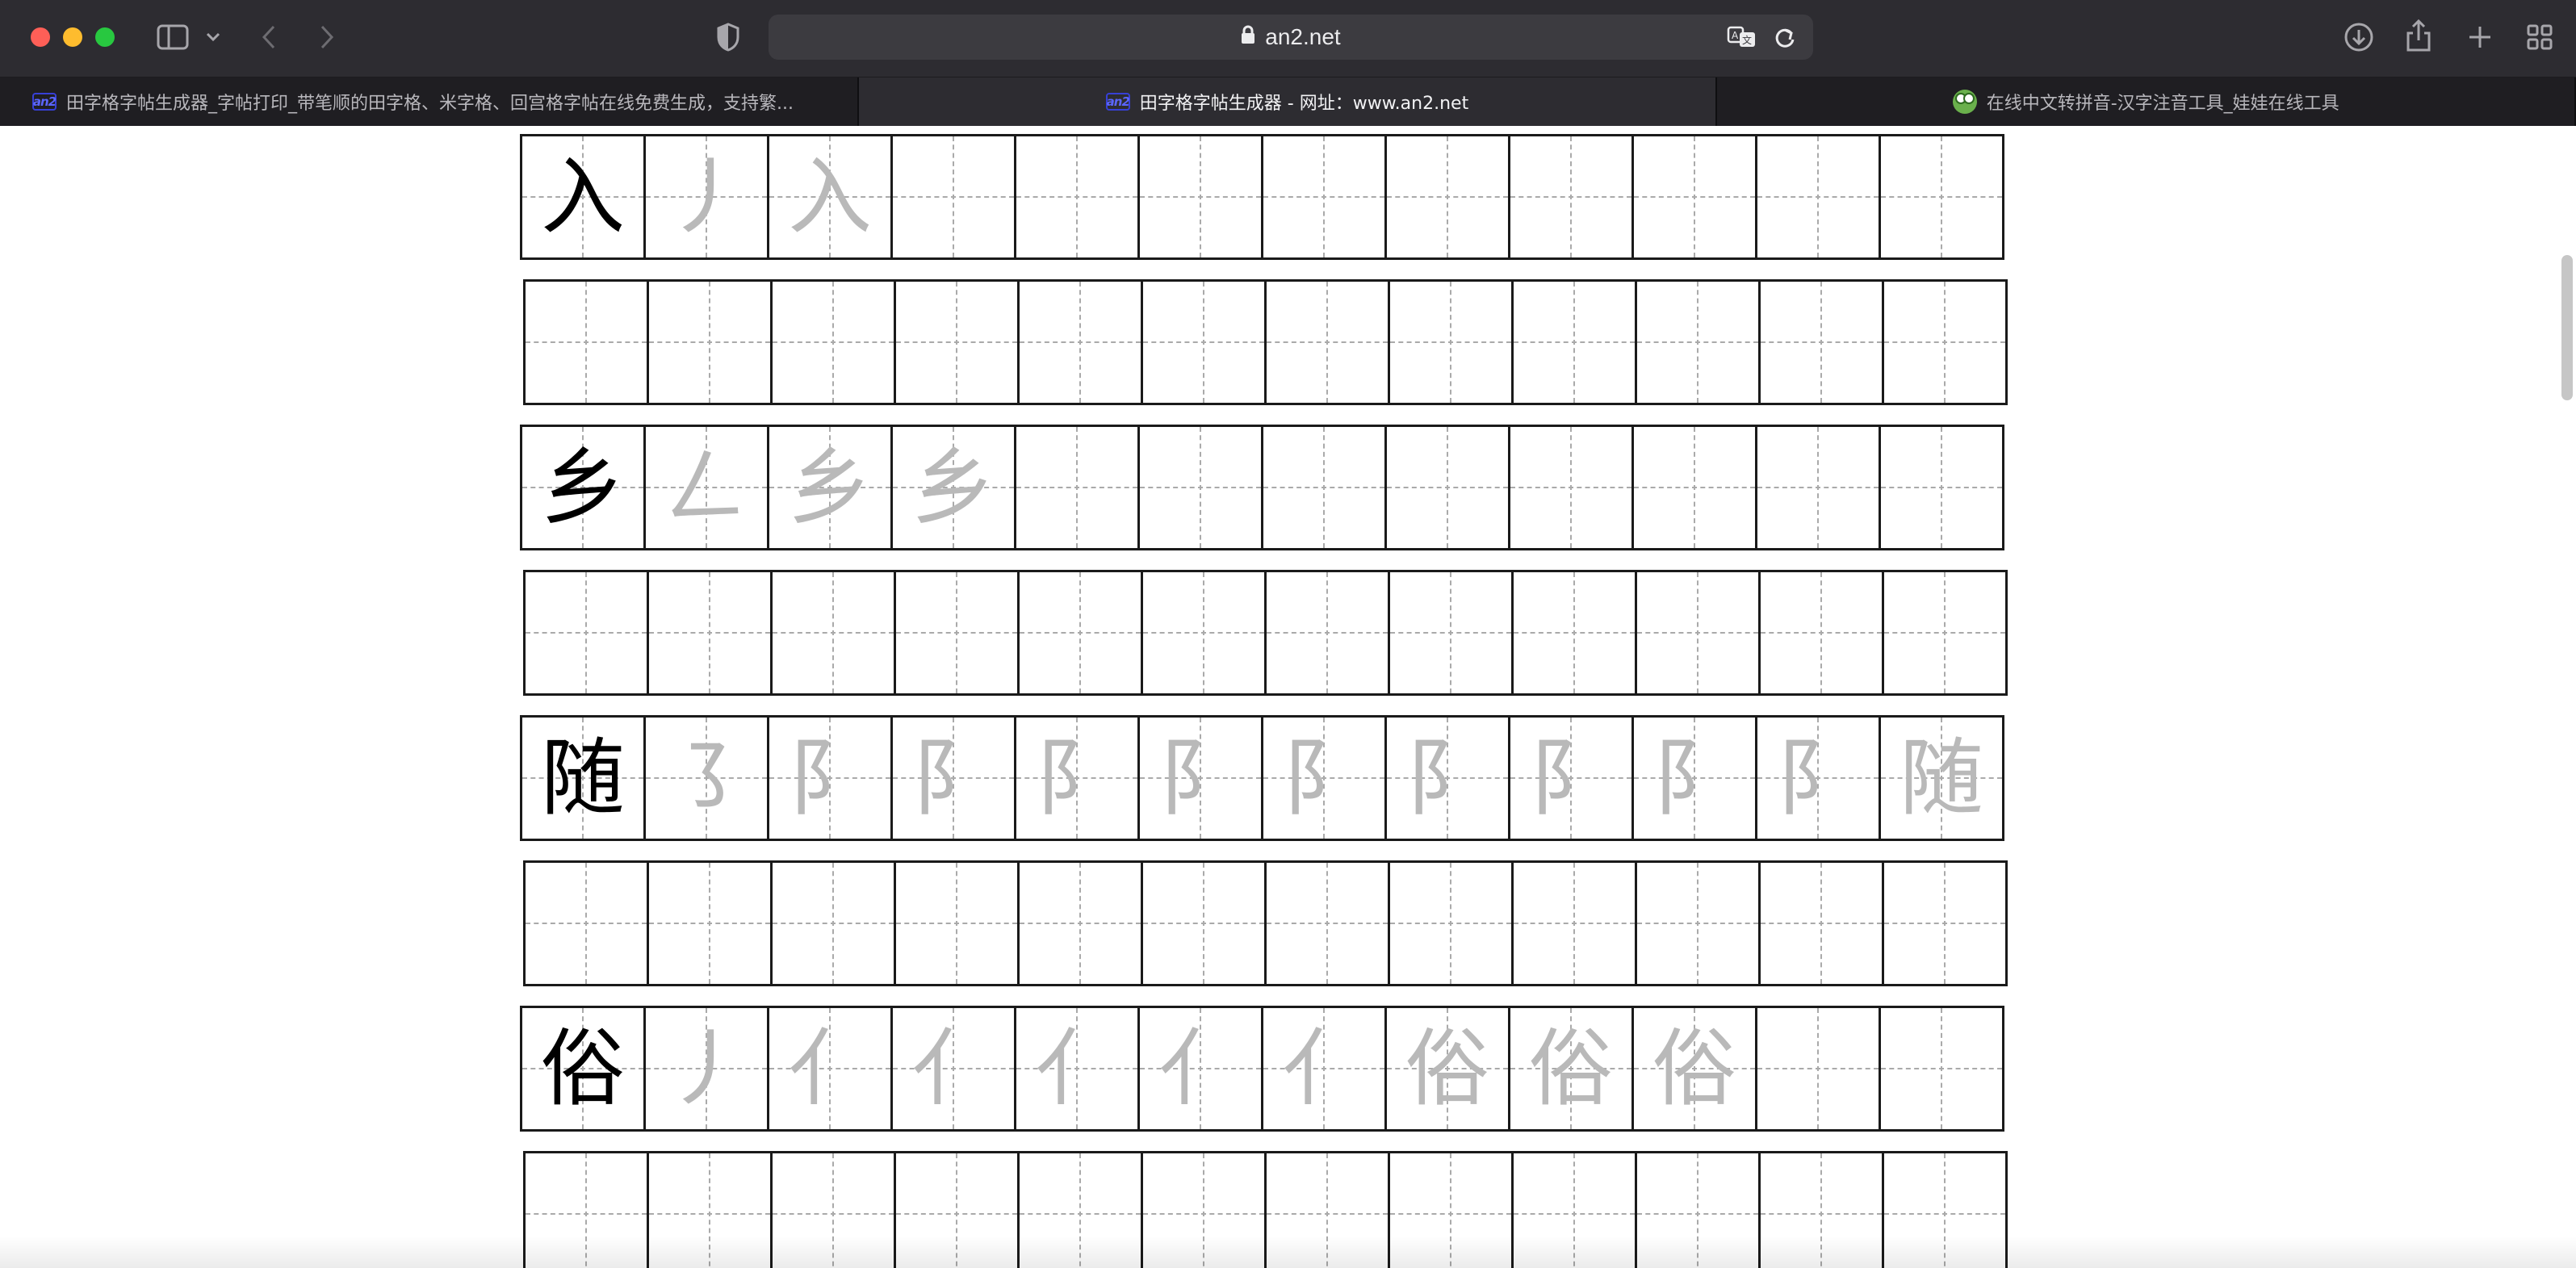 The image size is (2576, 1268). Describe the element at coordinates (1248, 37) in the screenshot. I see `lock-icon` at that location.